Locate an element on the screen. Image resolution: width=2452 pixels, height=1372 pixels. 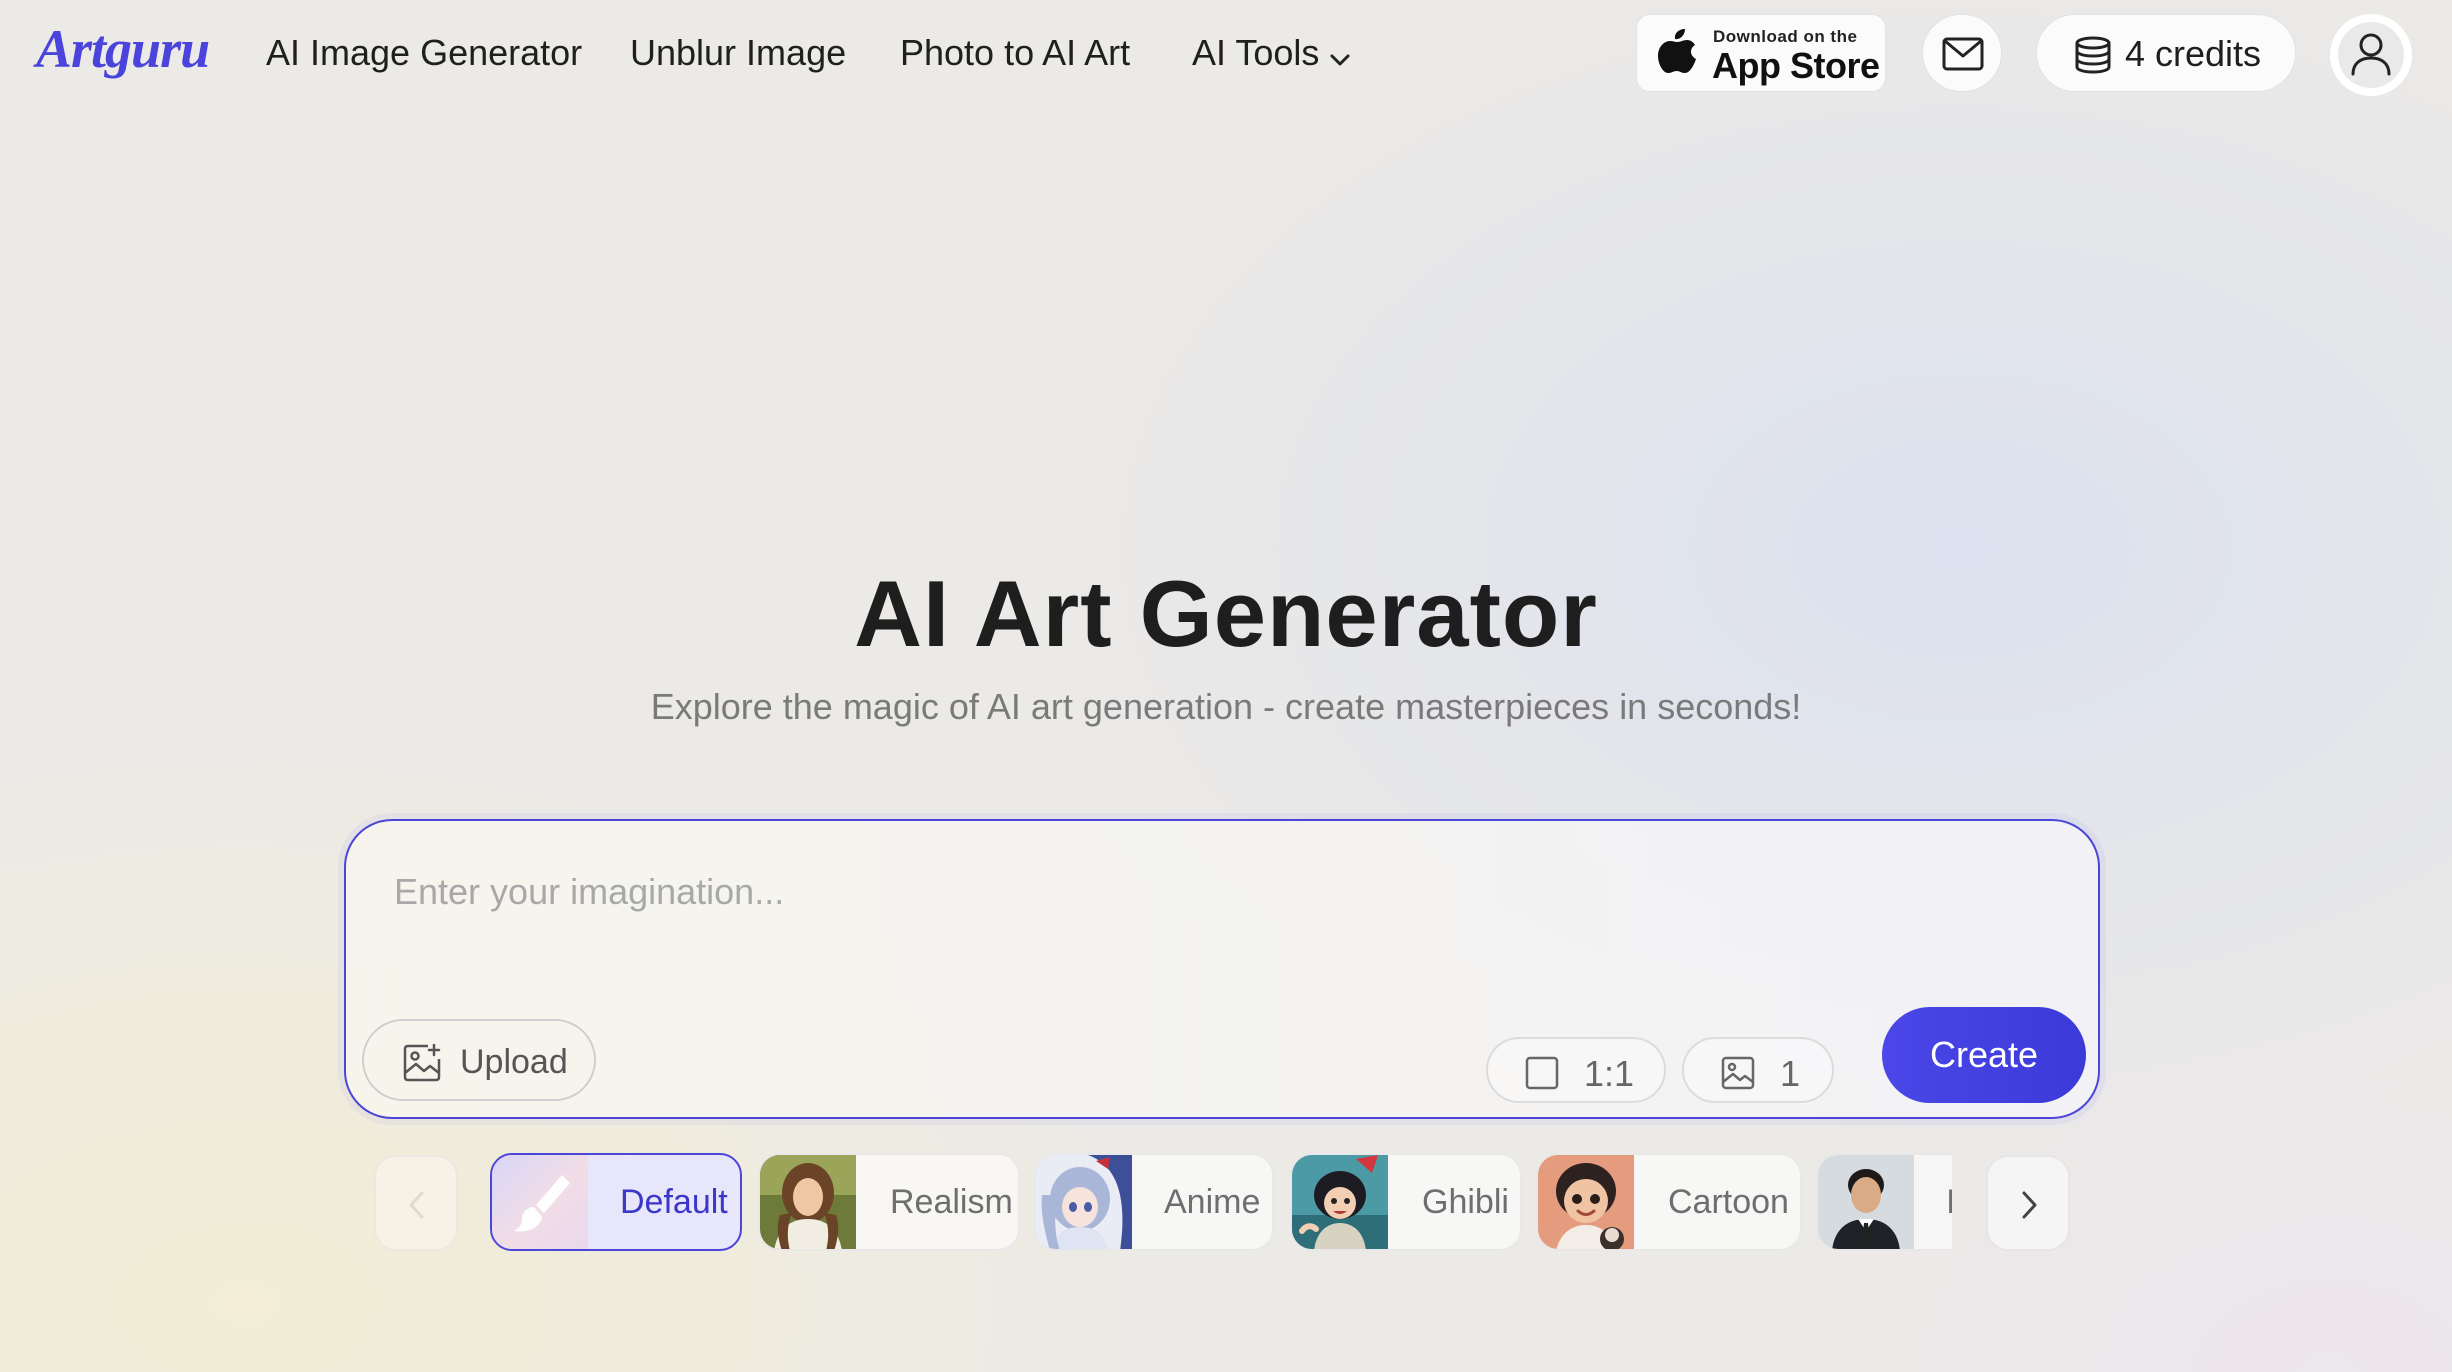
style-label: Ghibli is located at coordinates (1465, 1202).